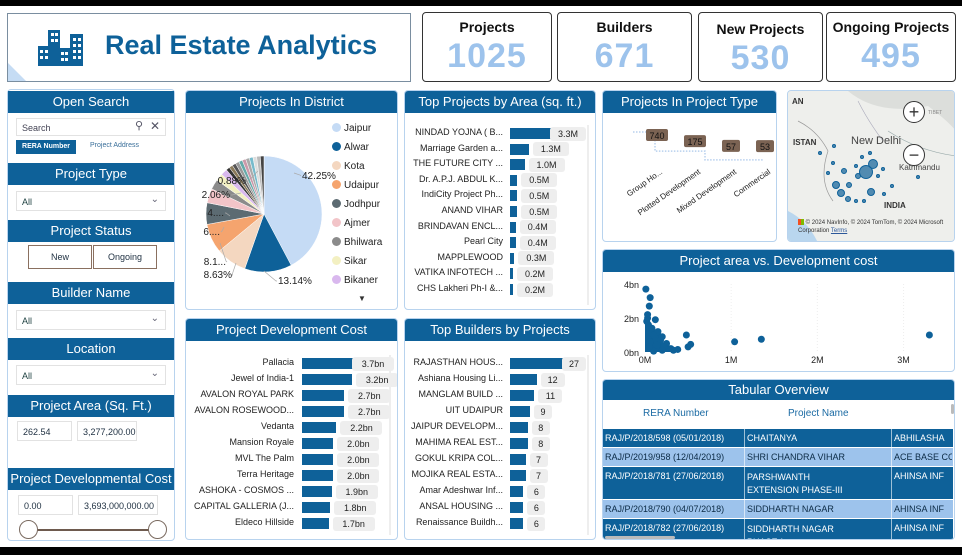 This screenshot has width=962, height=555. Describe the element at coordinates (45, 505) in the screenshot. I see `cost-min-input: 0.00` at that location.